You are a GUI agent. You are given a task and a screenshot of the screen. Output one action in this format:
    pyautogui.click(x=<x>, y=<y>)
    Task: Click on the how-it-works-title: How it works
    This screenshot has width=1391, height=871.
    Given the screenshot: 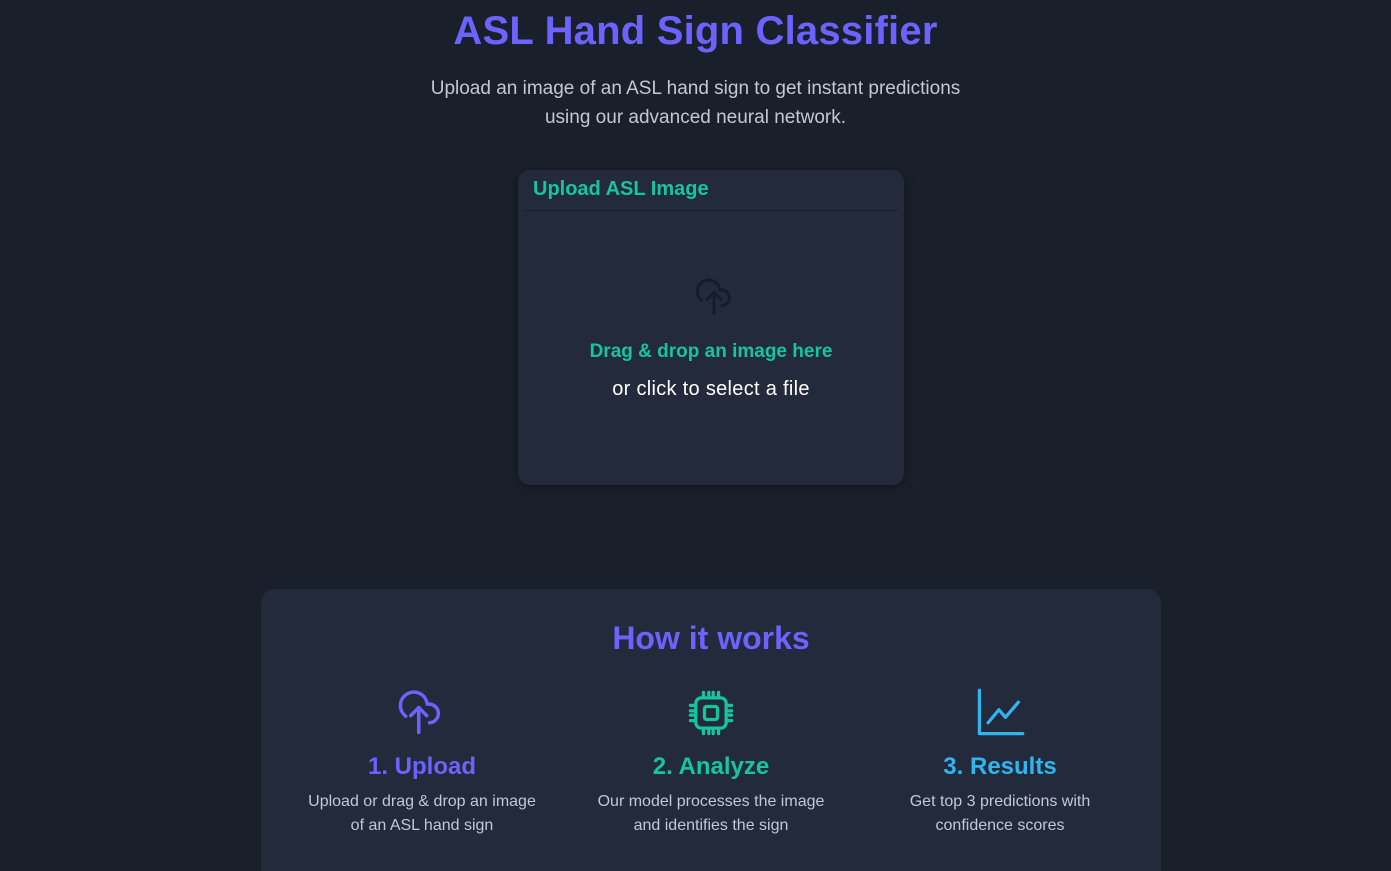 What is the action you would take?
    pyautogui.click(x=711, y=638)
    